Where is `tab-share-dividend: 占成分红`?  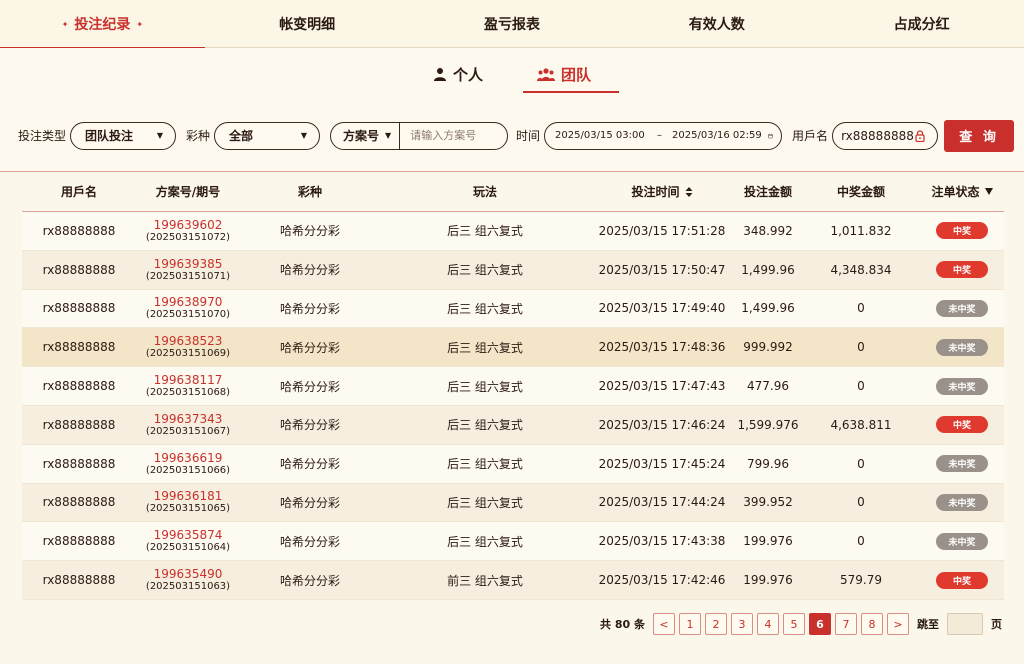 tab-share-dividend: 占成分红 is located at coordinates (921, 24).